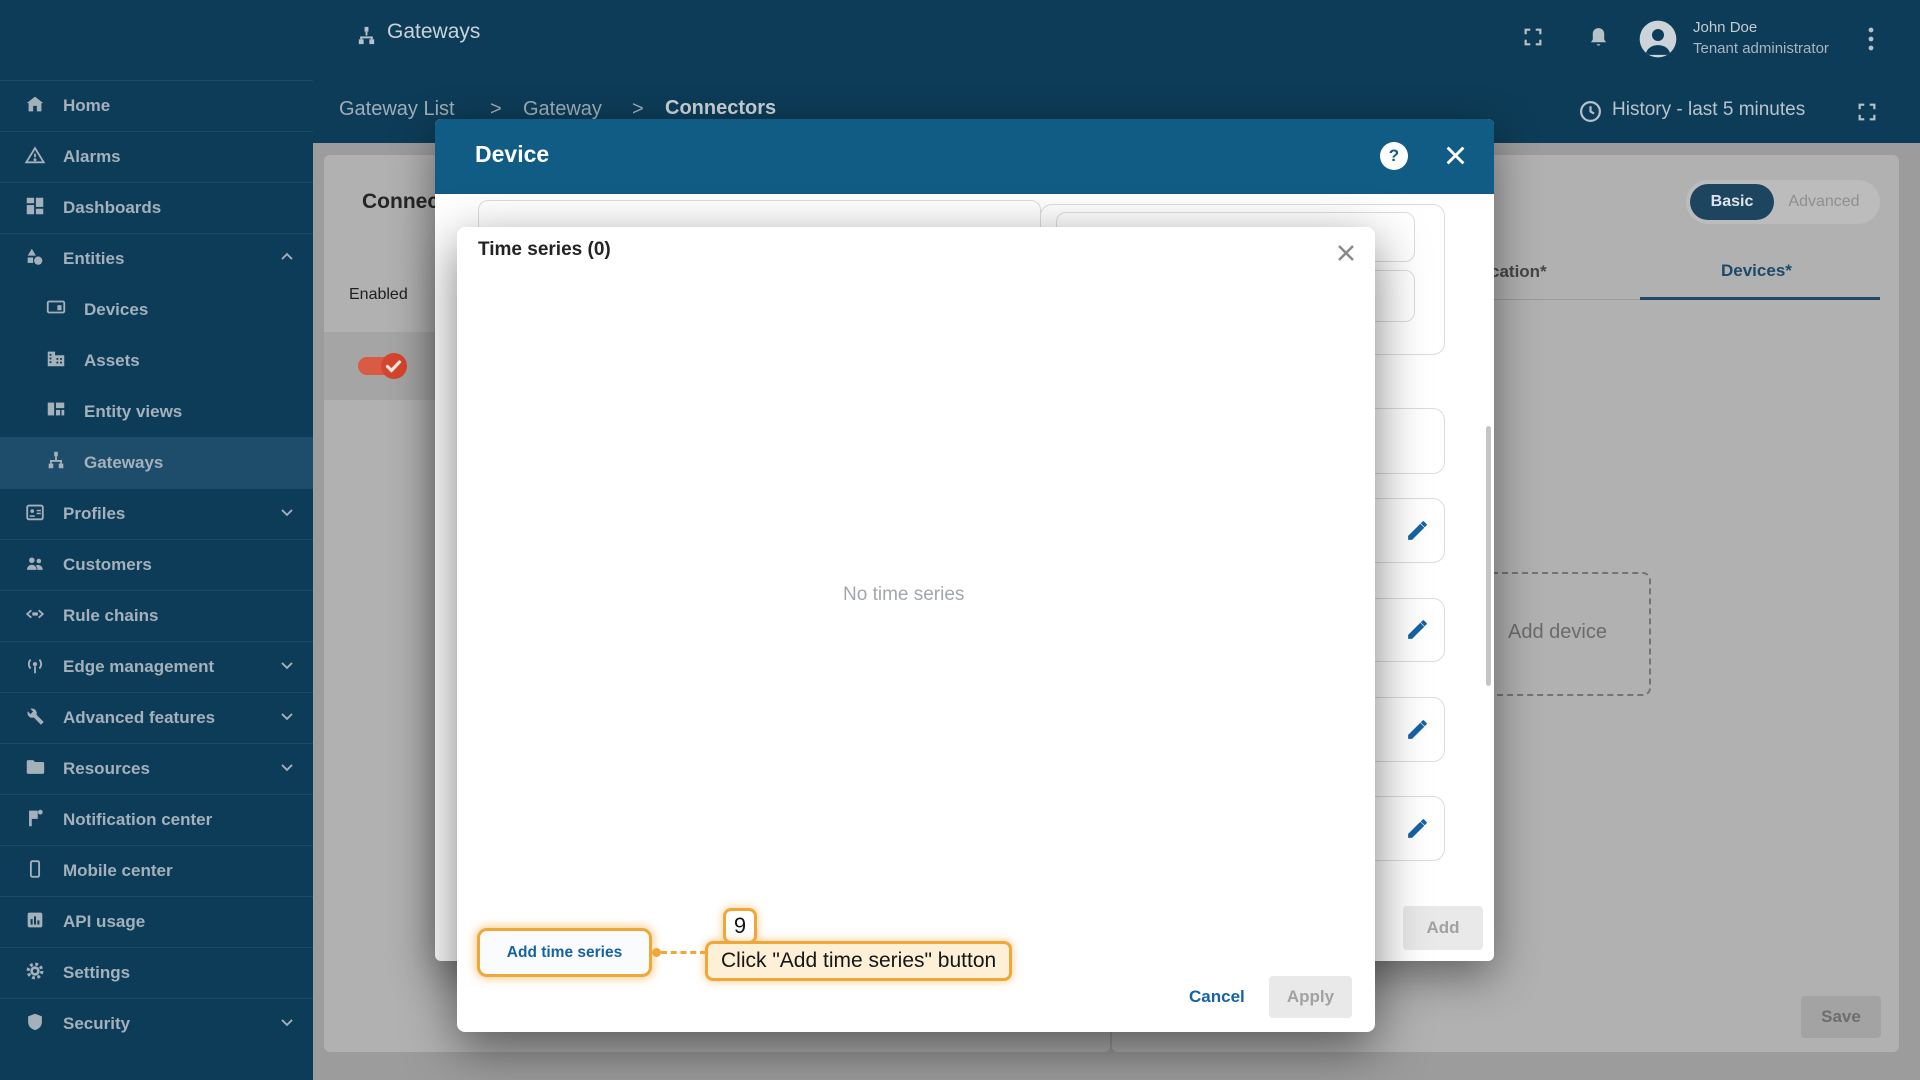  I want to click on gateways-icon, so click(56, 462).